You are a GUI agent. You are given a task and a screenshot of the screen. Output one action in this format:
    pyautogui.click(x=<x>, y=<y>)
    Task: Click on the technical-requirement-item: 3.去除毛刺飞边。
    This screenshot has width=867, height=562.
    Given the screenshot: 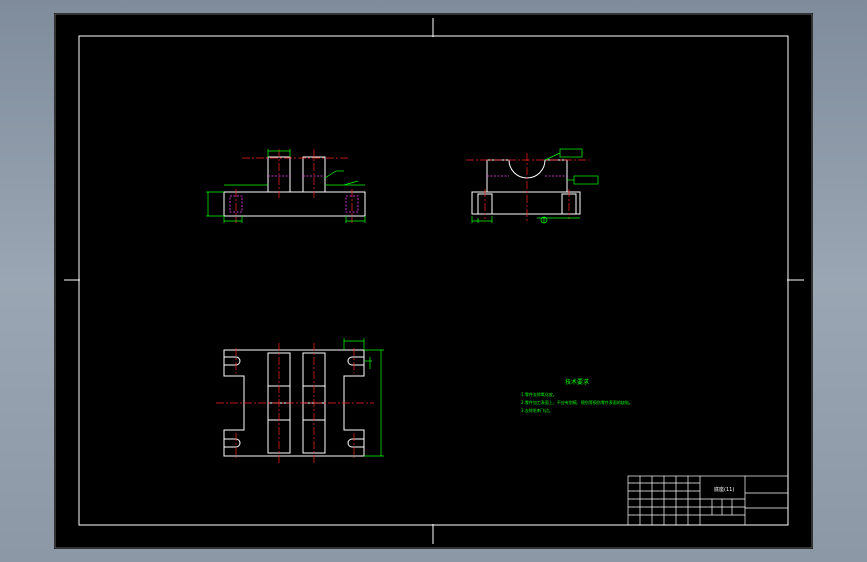 What is the action you would take?
    pyautogui.click(x=537, y=410)
    